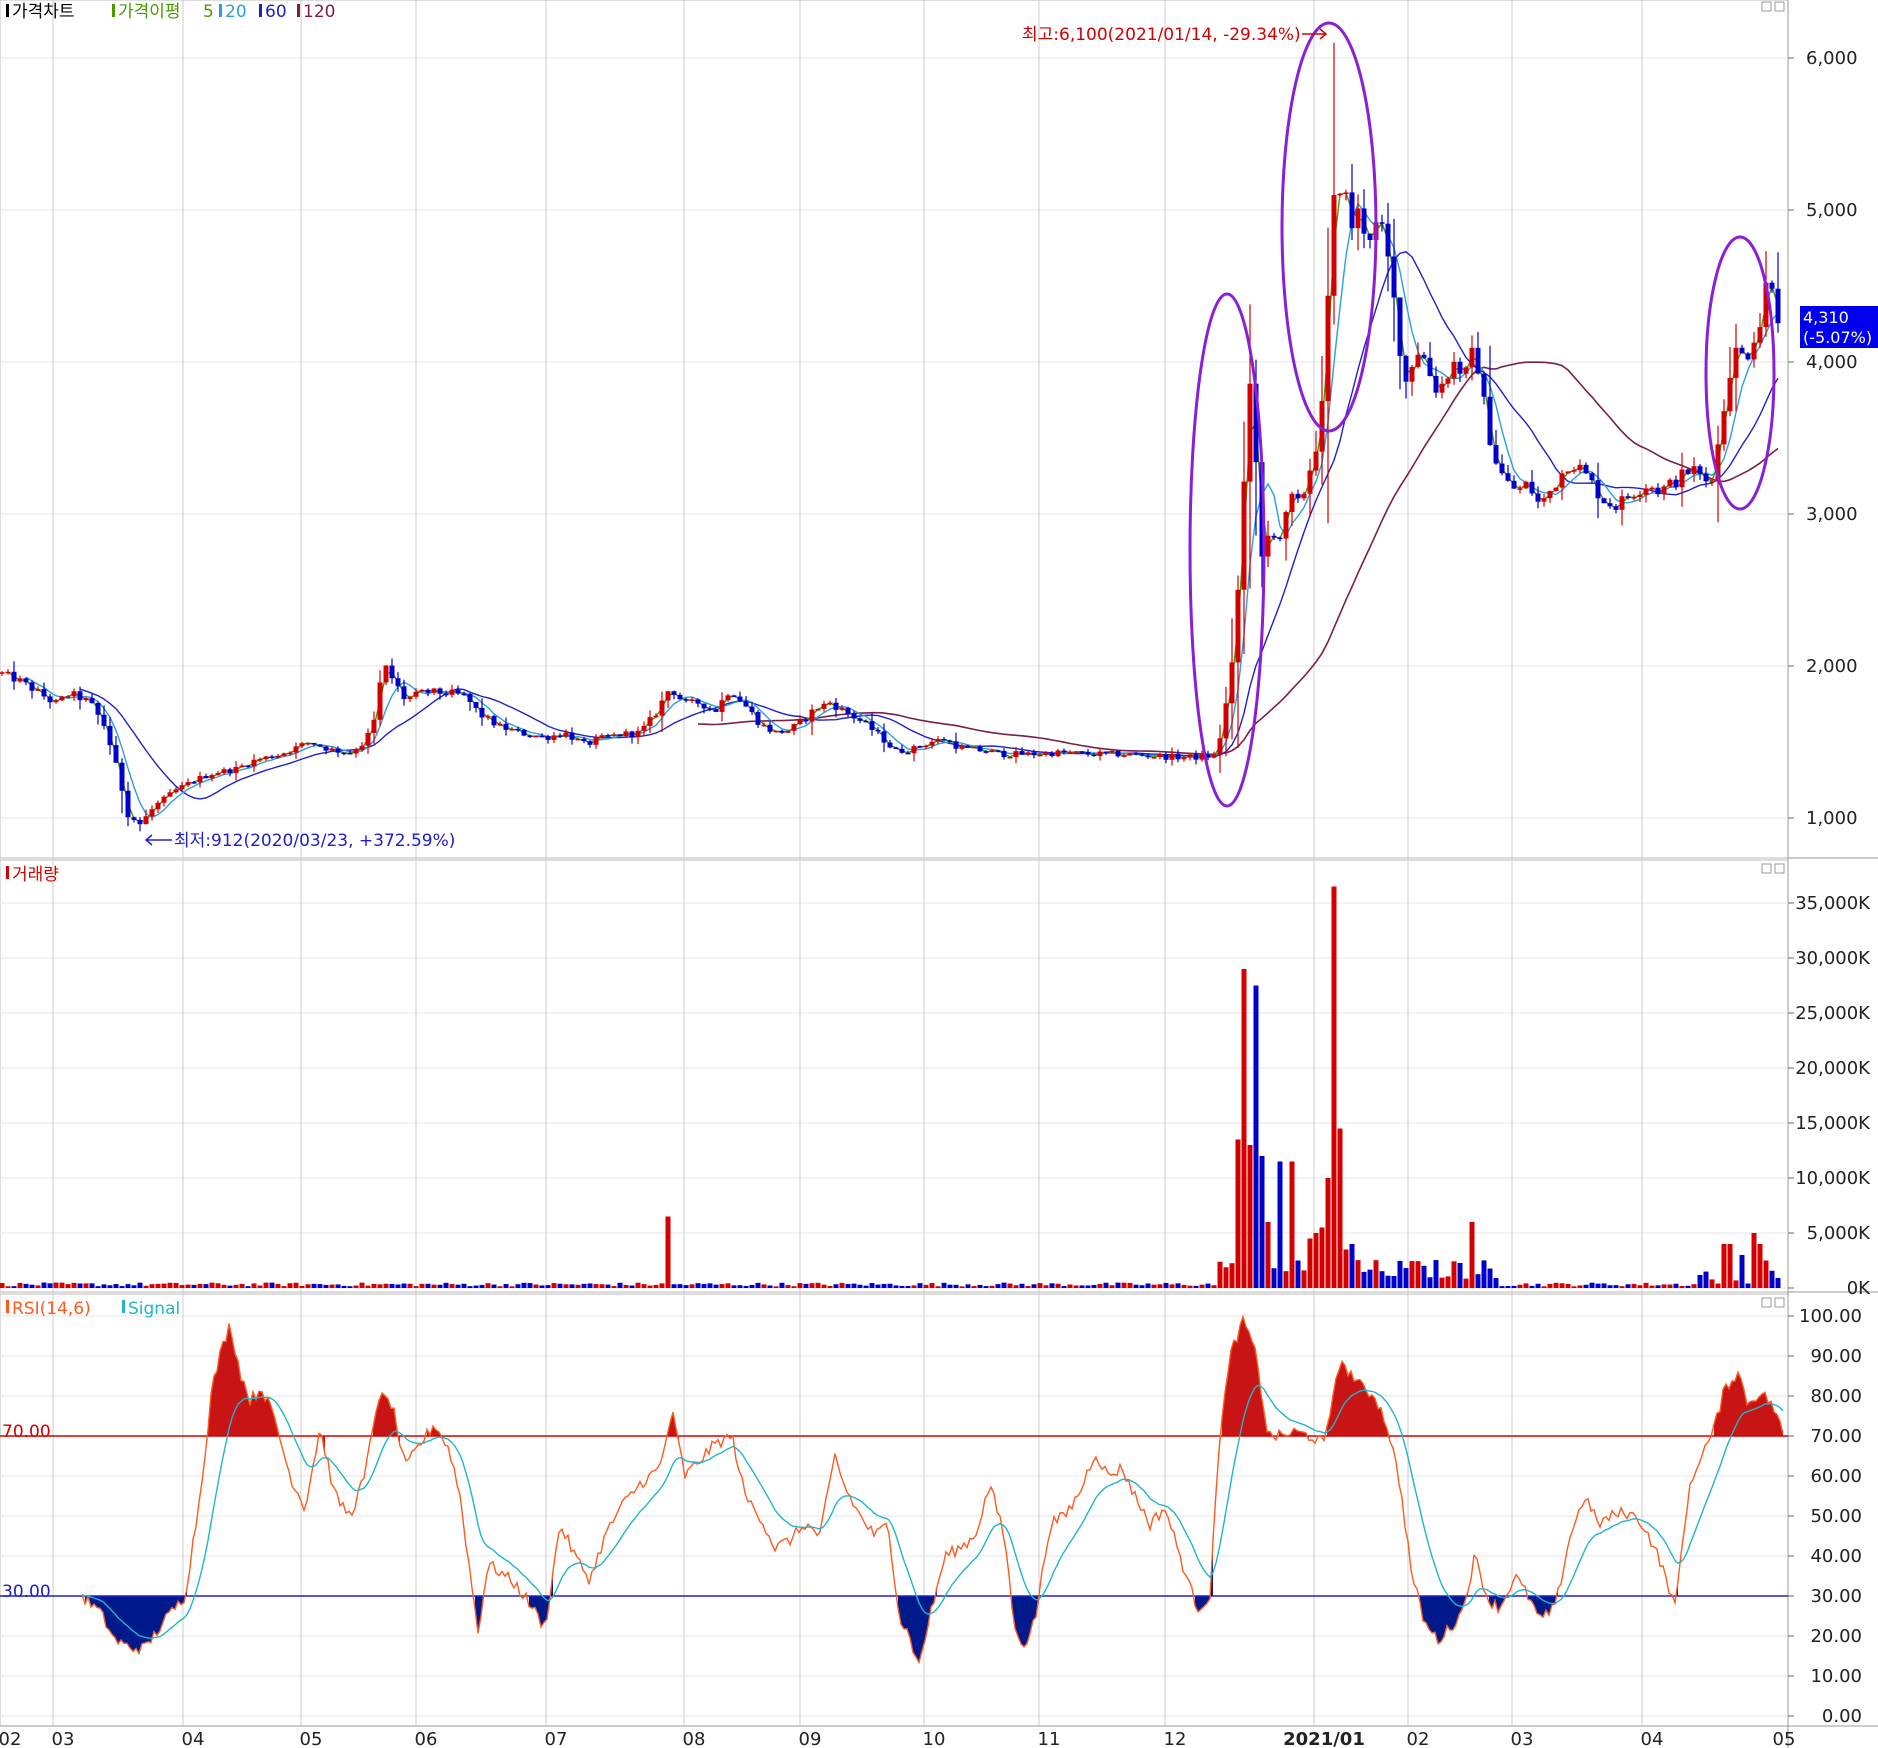 This screenshot has height=1748, width=1878. I want to click on rsi-tick: 40.00, so click(1836, 1556).